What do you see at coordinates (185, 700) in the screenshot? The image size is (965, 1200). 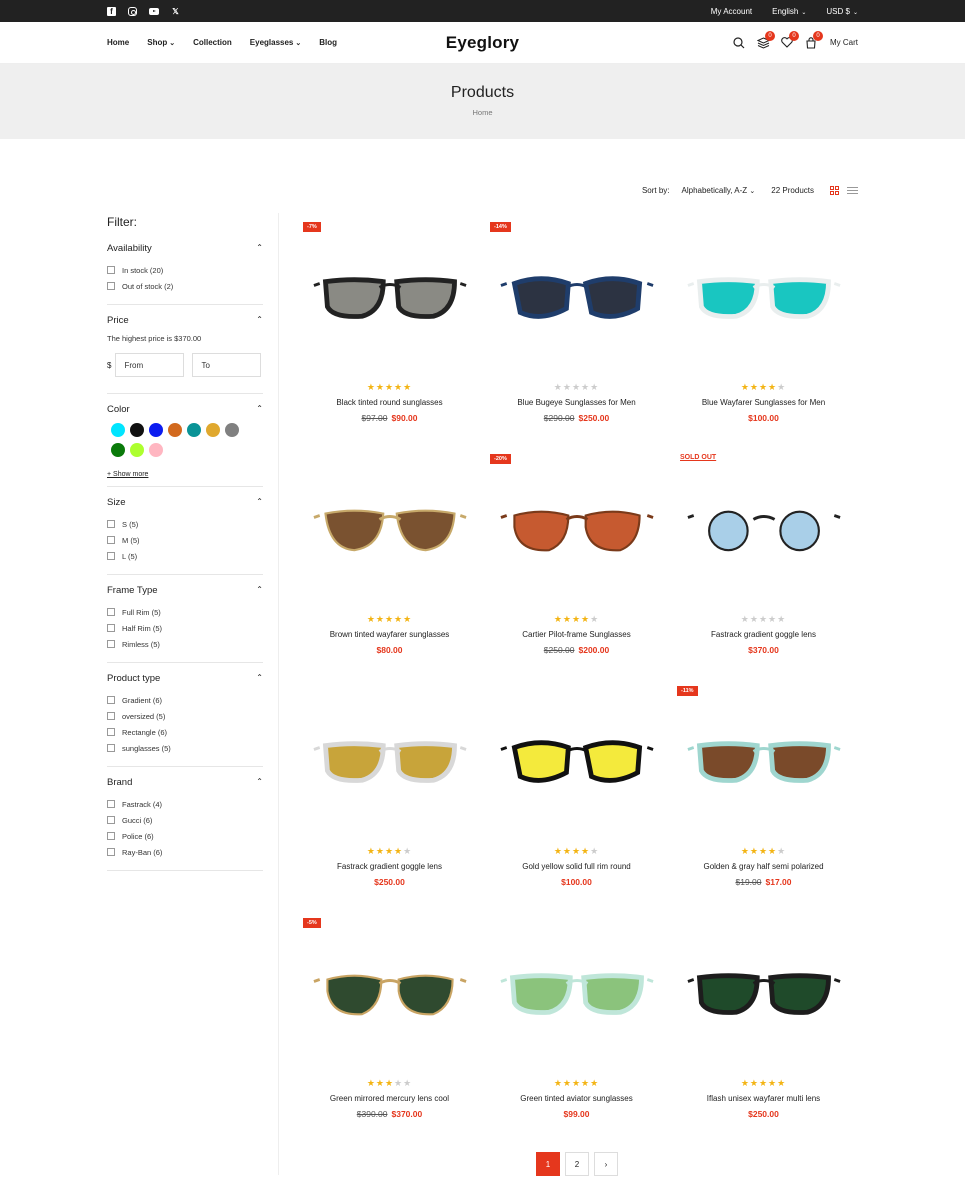 I see `filter-option: Gradient (6)` at bounding box center [185, 700].